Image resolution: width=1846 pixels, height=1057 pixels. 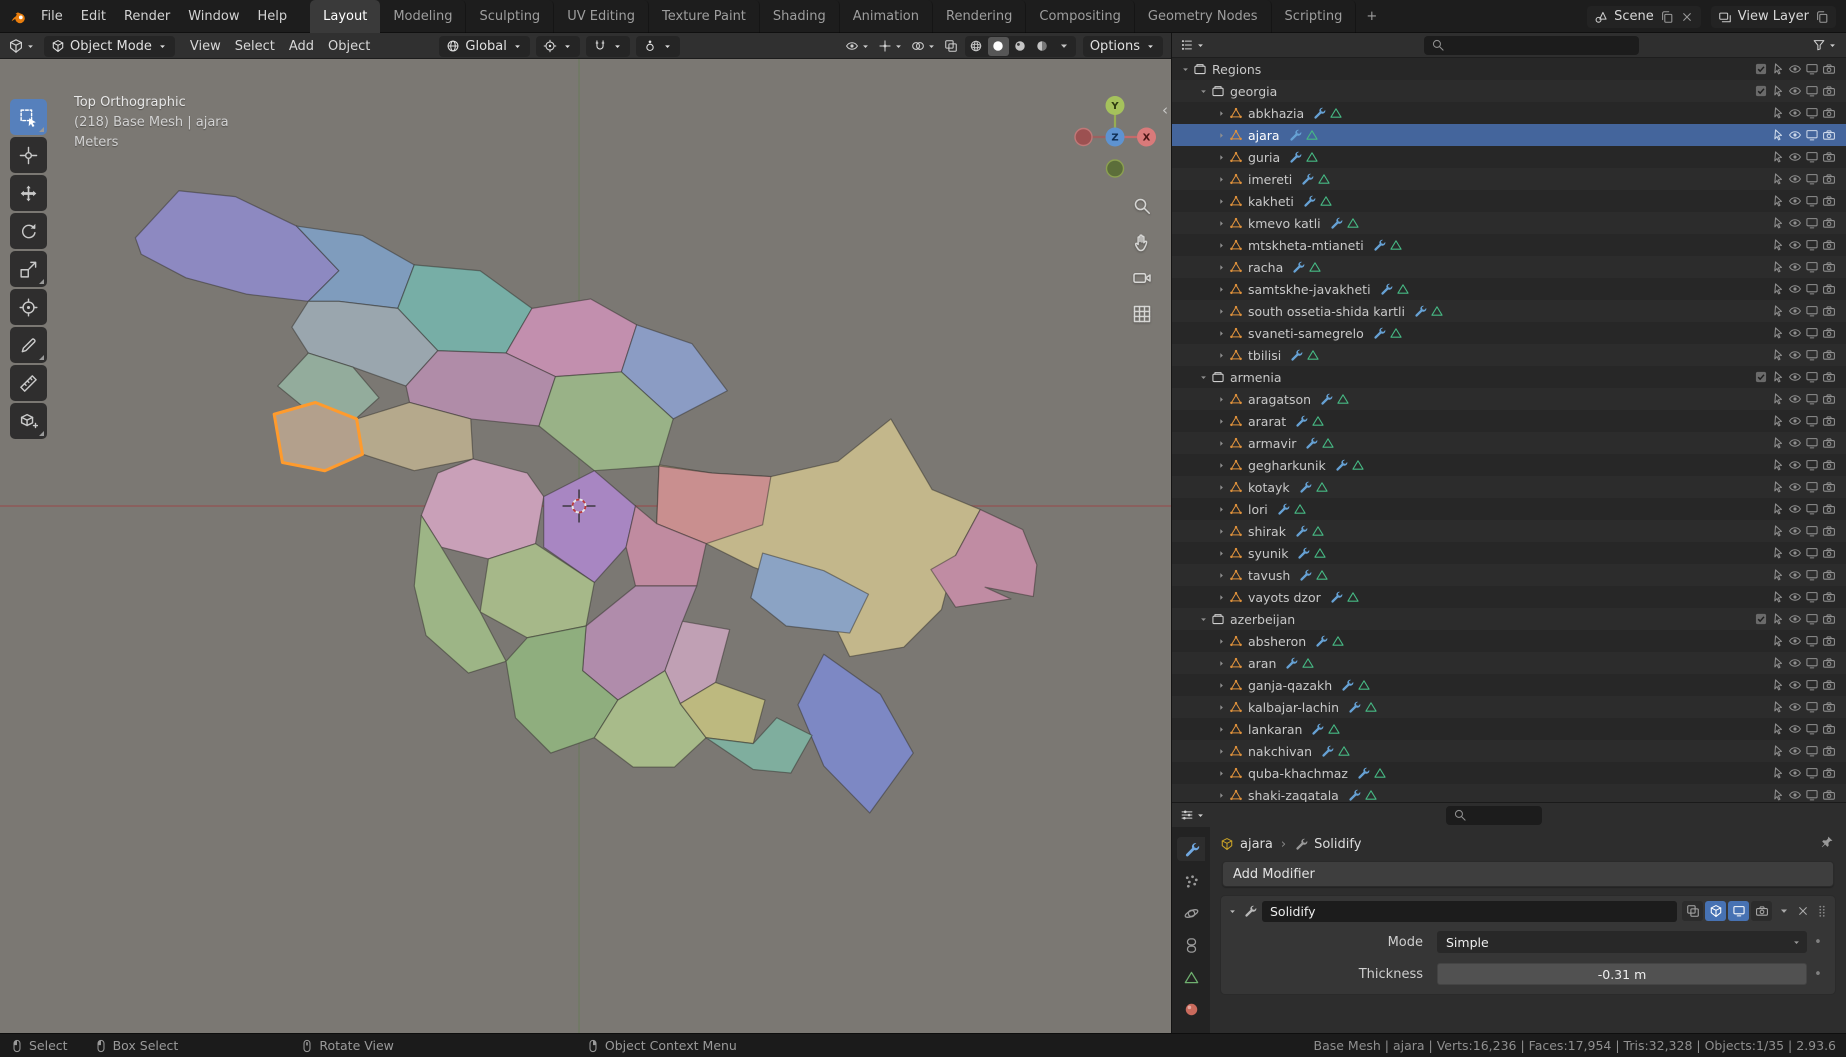 I want to click on outliner-row-absheron: absheron, so click(x=1509, y=641).